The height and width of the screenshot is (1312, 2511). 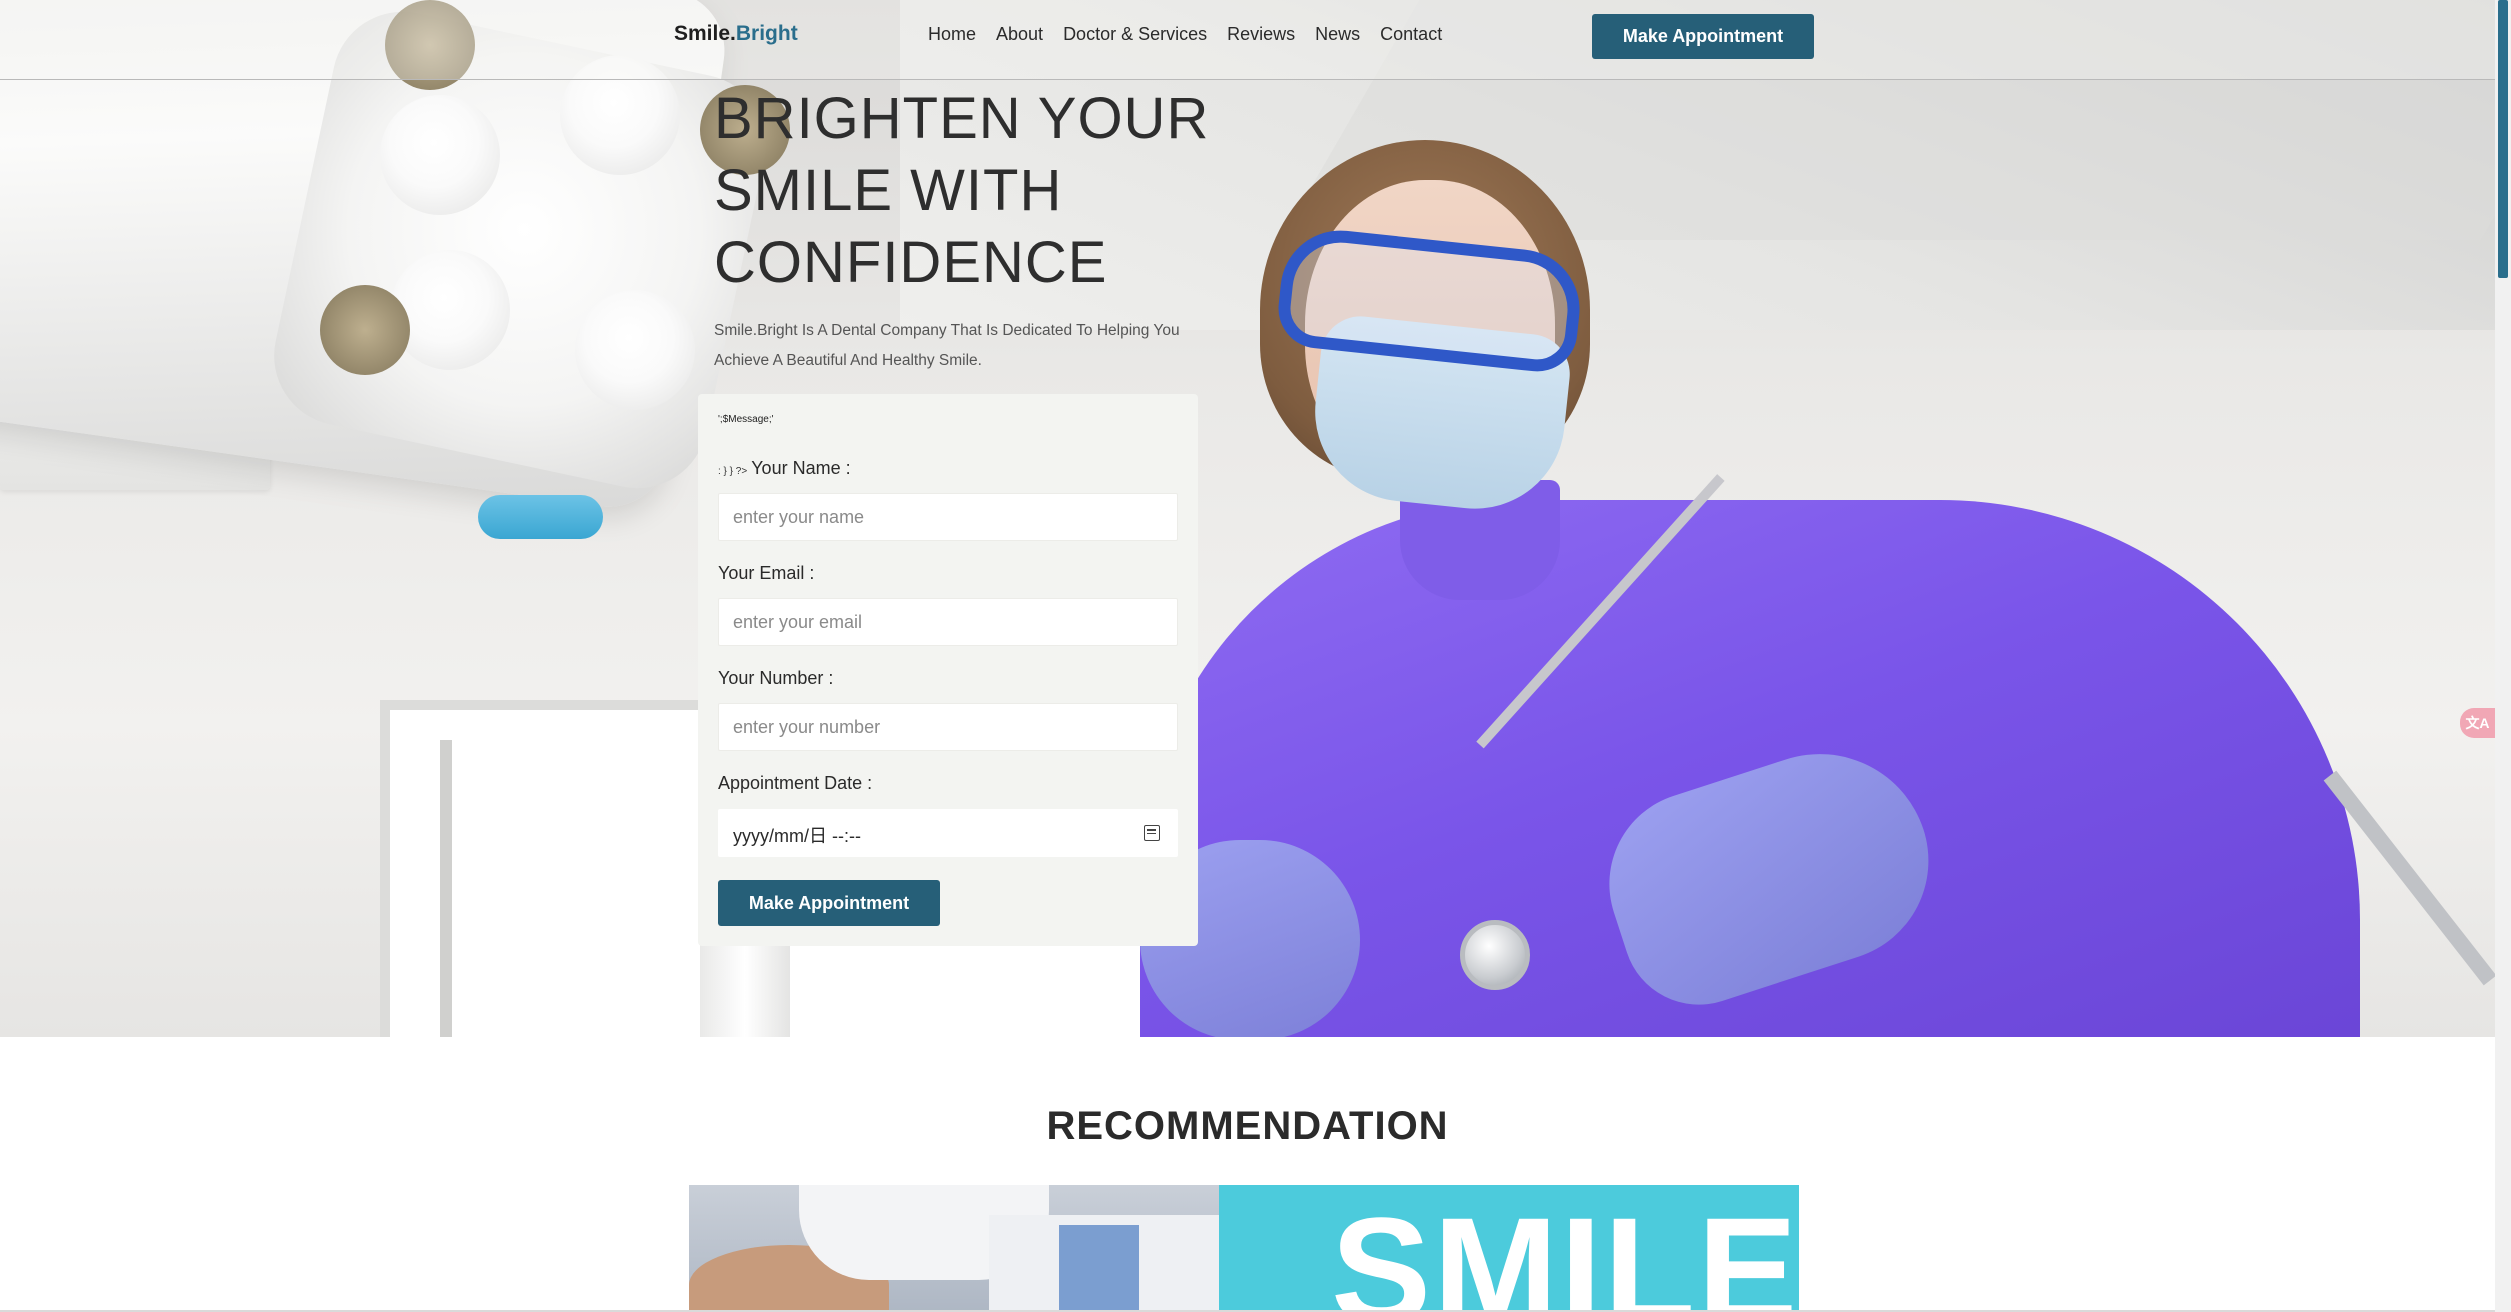 What do you see at coordinates (1099, 1268) in the screenshot?
I see `photo-shirt` at bounding box center [1099, 1268].